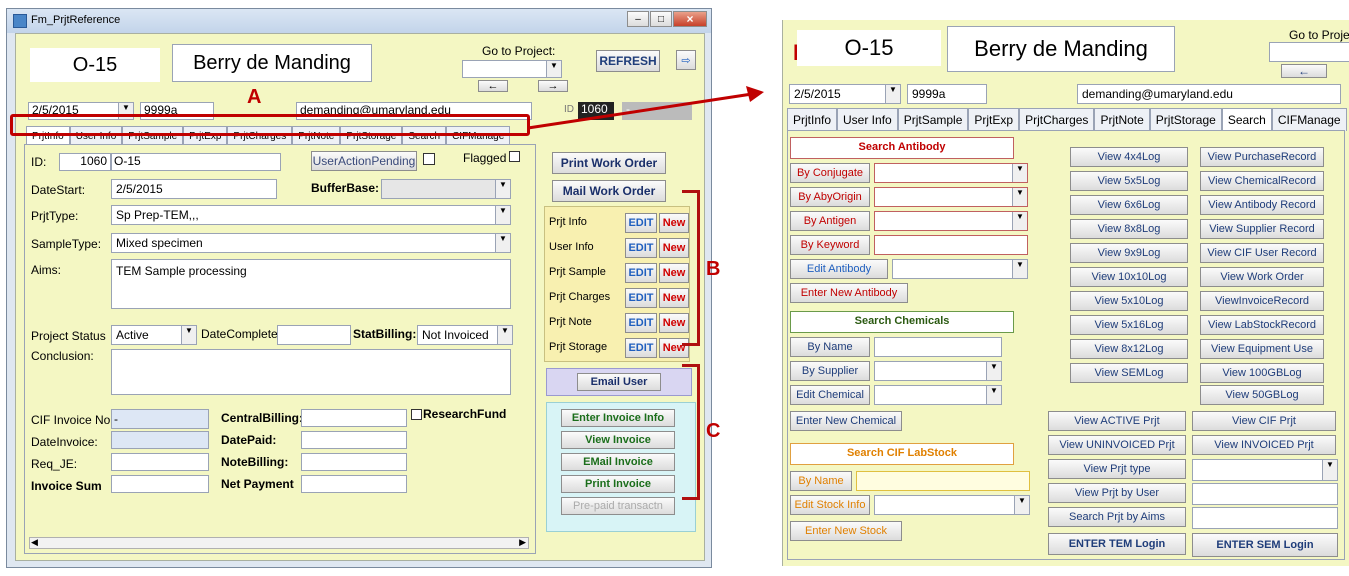 This screenshot has height=576, width=1349. Describe the element at coordinates (1057, 119) in the screenshot. I see `tab-prjtcharges: PrjtCharges` at that location.